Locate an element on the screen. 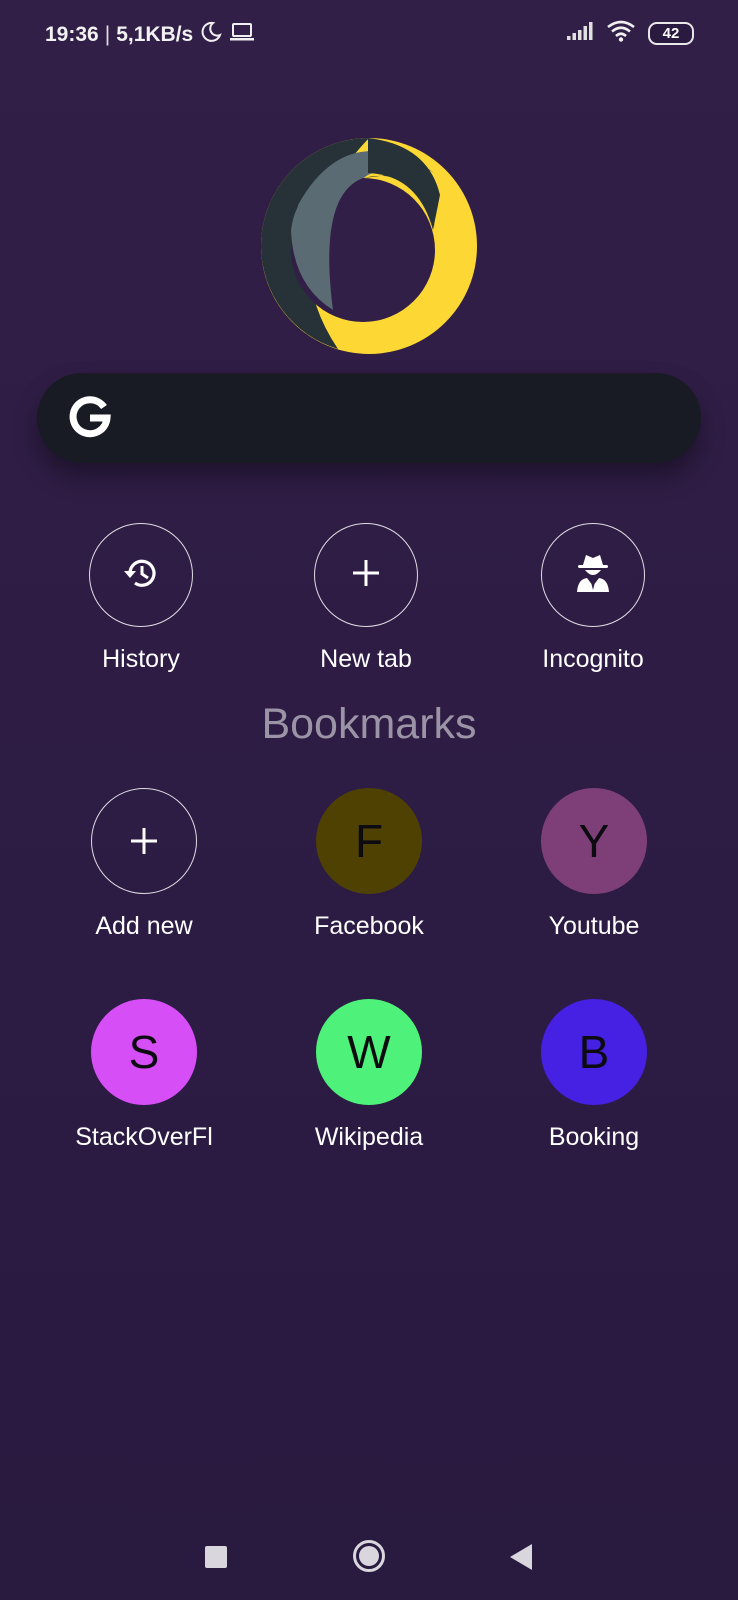  incognito-button: Incognito is located at coordinates (593, 598).